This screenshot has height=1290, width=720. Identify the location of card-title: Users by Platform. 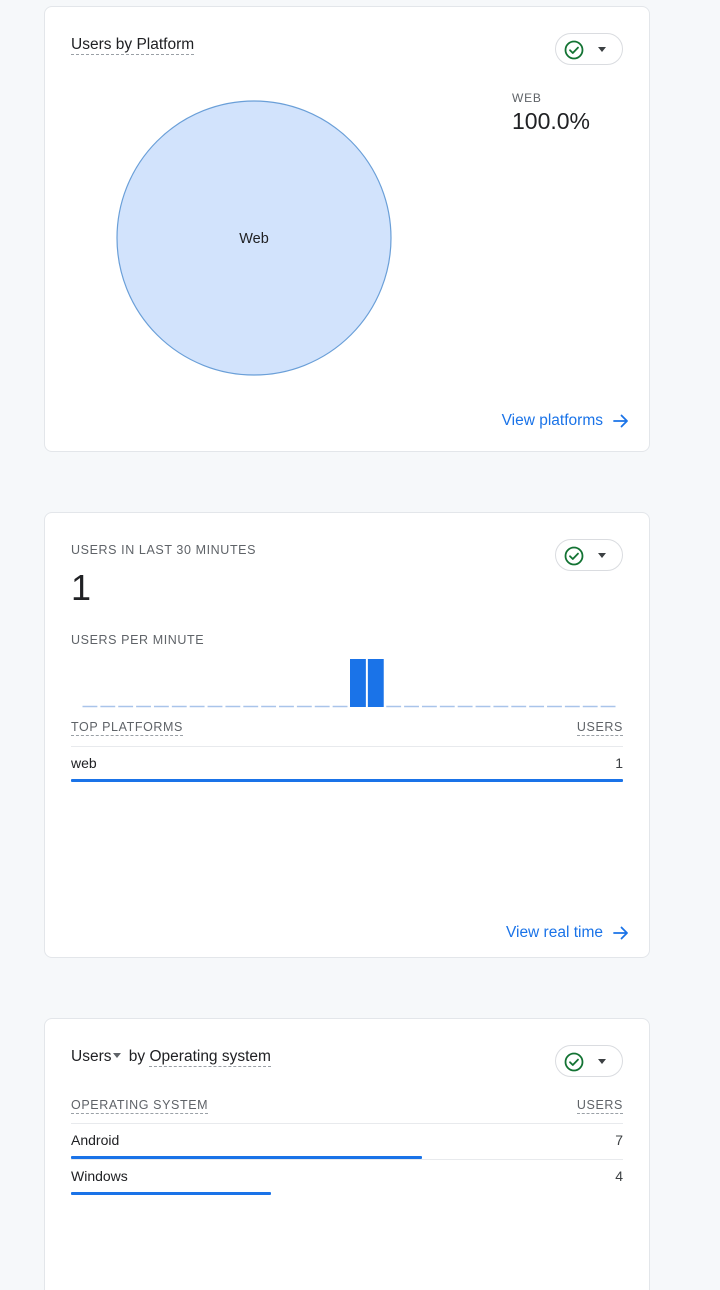
(133, 45).